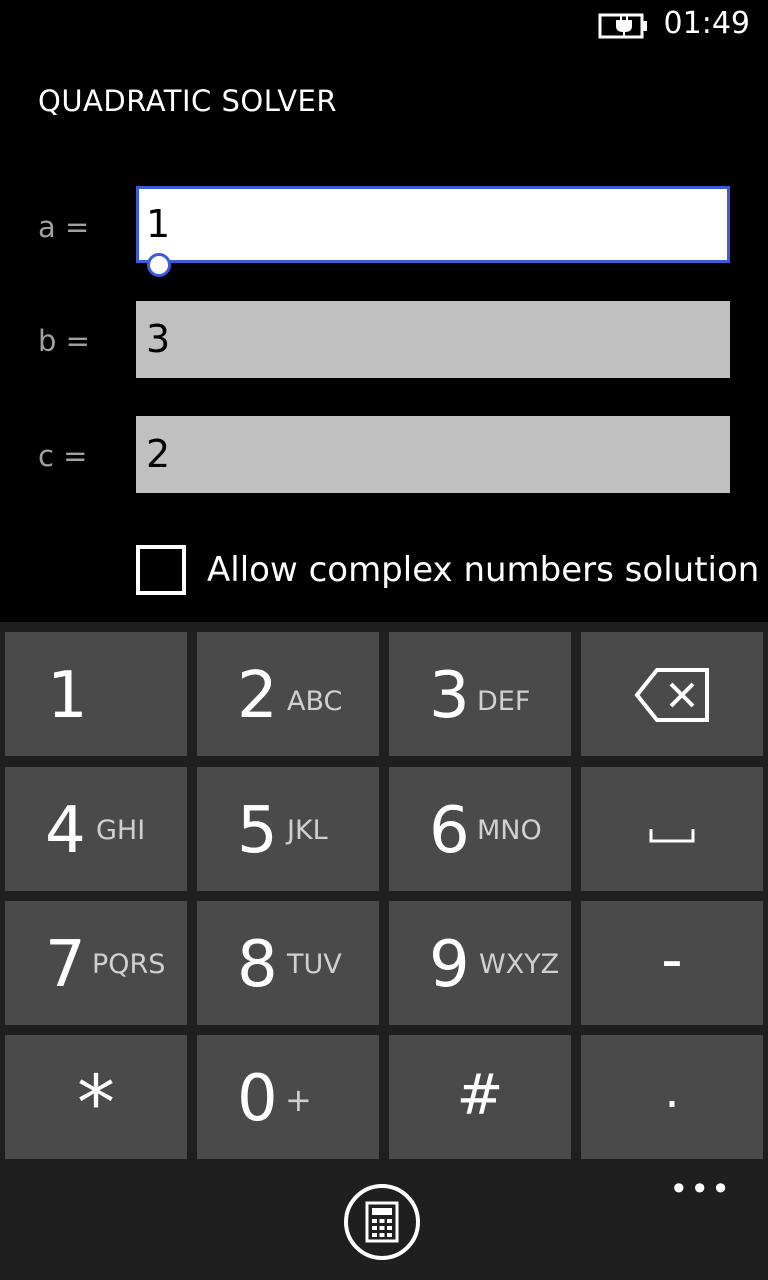 The image size is (768, 1280). I want to click on key-letters: DEF, so click(504, 701).